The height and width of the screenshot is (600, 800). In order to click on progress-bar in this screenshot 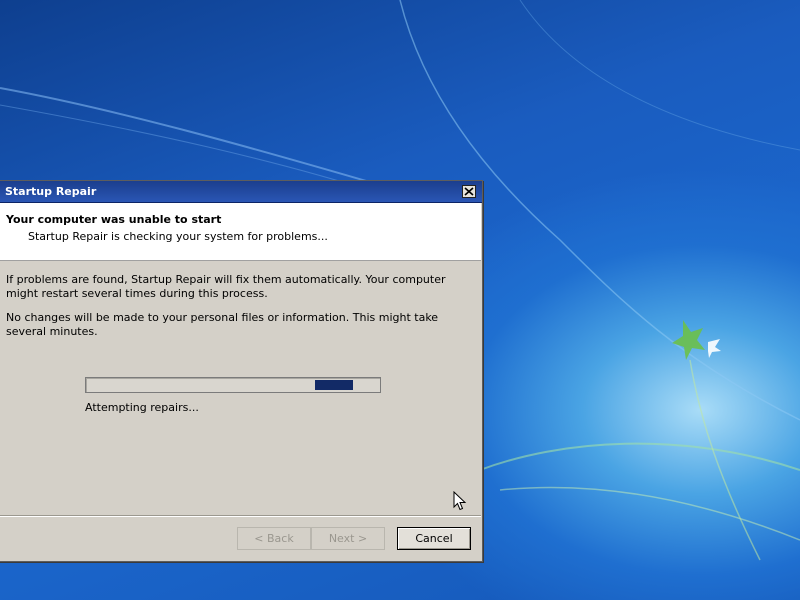, I will do `click(233, 385)`.